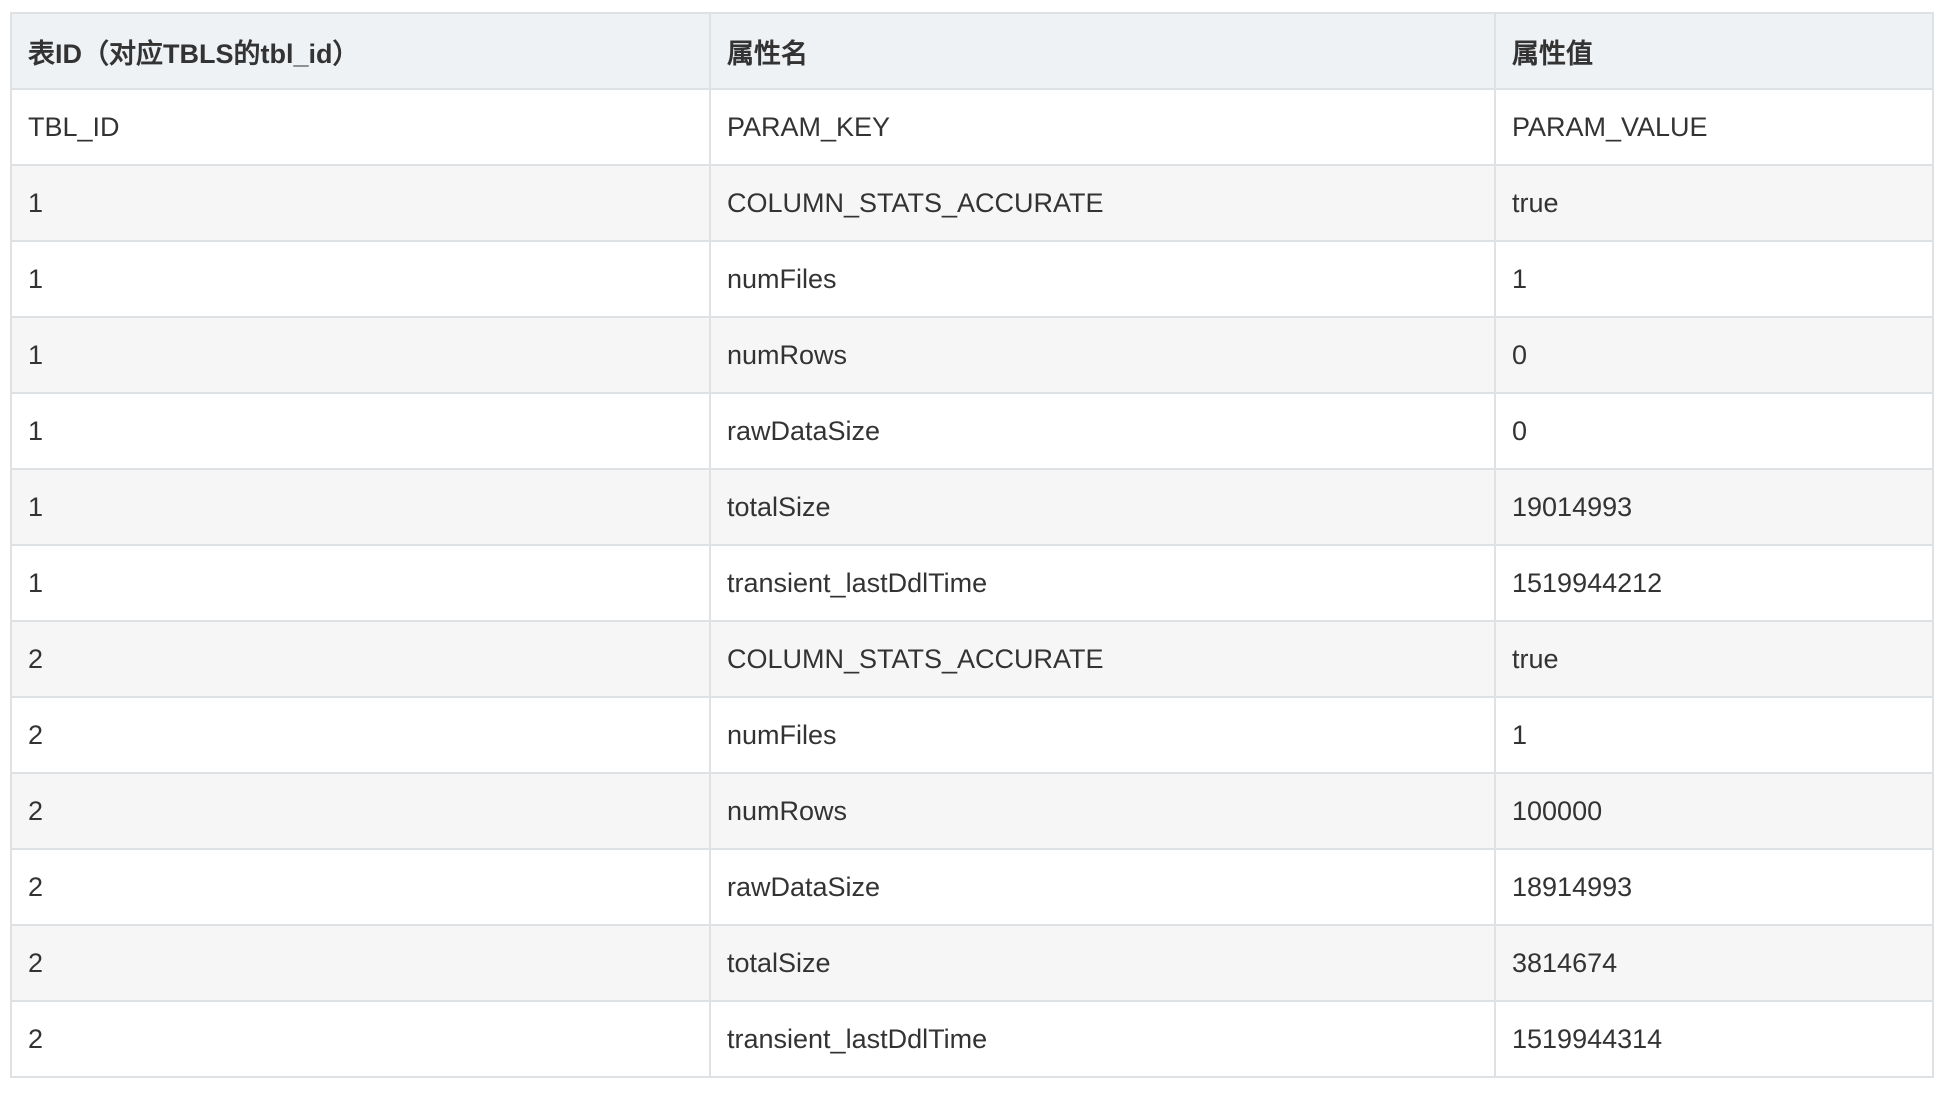  I want to click on table-row: 2 transient_lastDdlTime 1519944314, so click(972, 1039).